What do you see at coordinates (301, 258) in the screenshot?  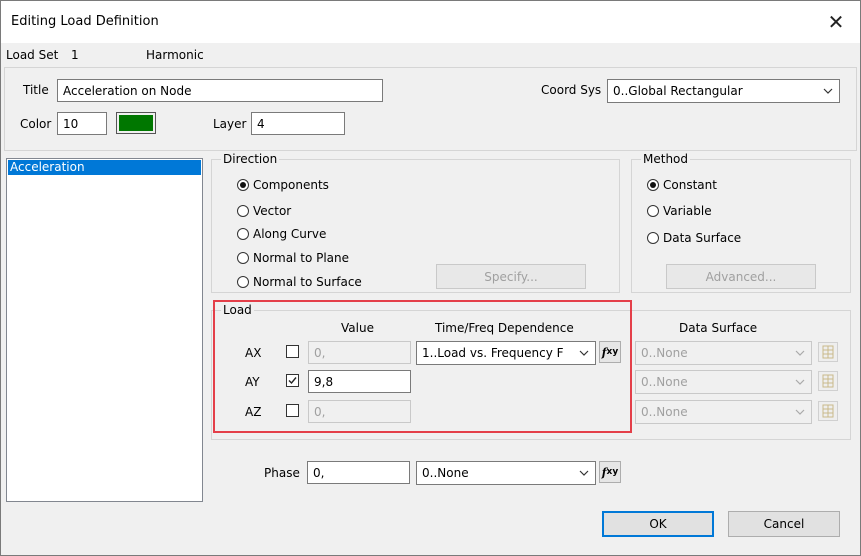 I see `direction-option-label: Normal to Plane` at bounding box center [301, 258].